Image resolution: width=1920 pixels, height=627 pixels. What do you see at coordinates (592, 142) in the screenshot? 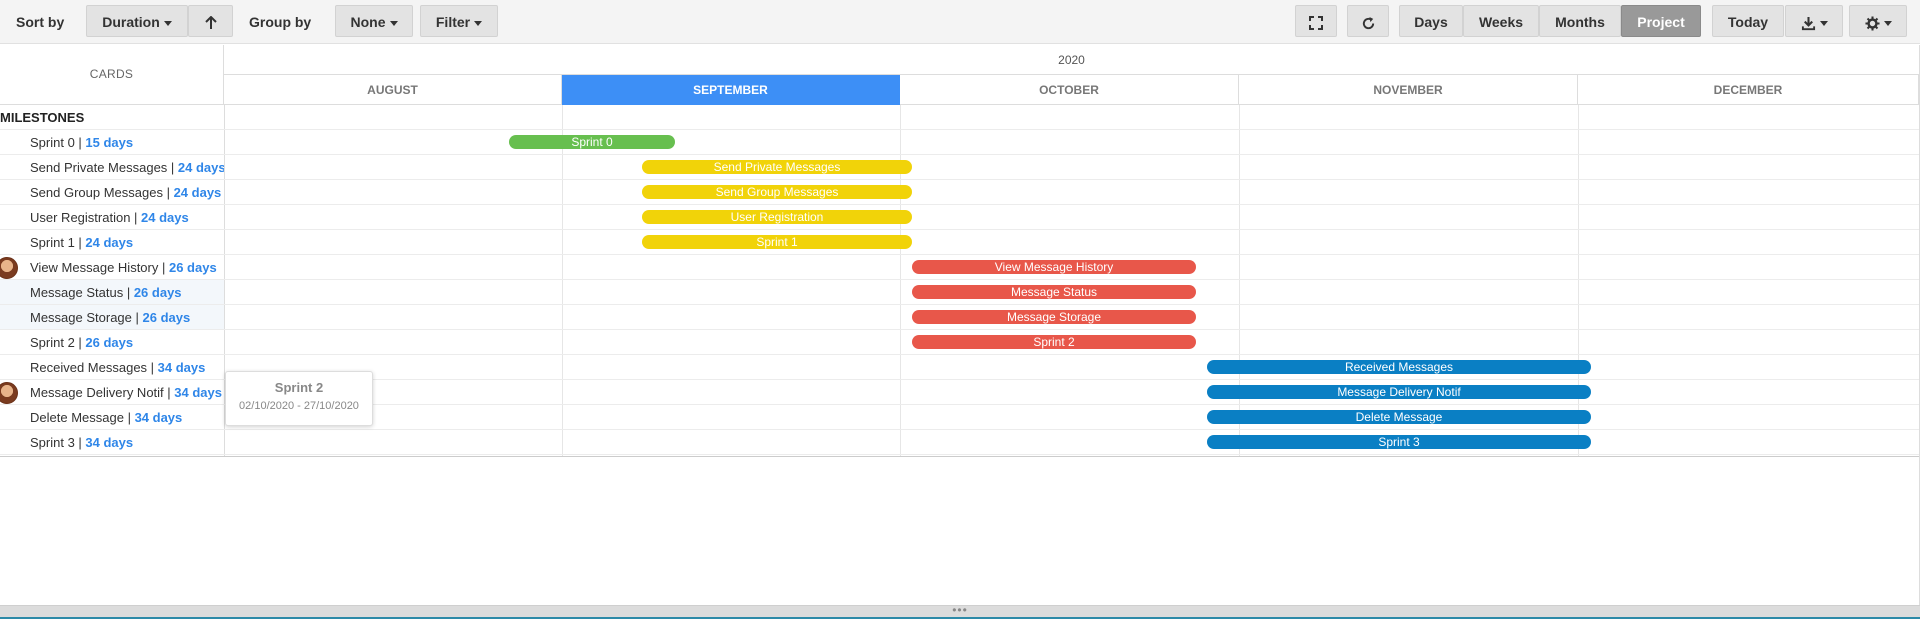
I see `gantt-bar: Sprint 0` at bounding box center [592, 142].